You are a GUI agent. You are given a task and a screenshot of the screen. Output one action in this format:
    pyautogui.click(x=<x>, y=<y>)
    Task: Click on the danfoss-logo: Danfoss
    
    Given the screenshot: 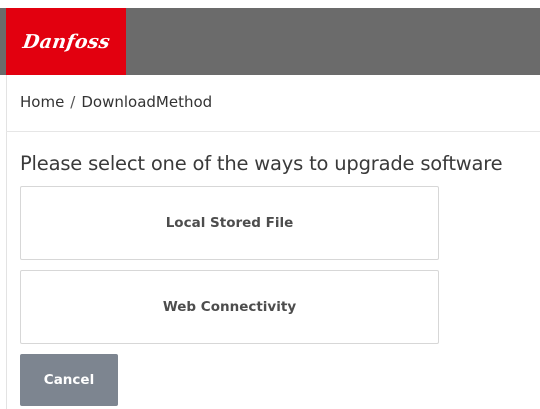 What is the action you would take?
    pyautogui.click(x=66, y=41)
    